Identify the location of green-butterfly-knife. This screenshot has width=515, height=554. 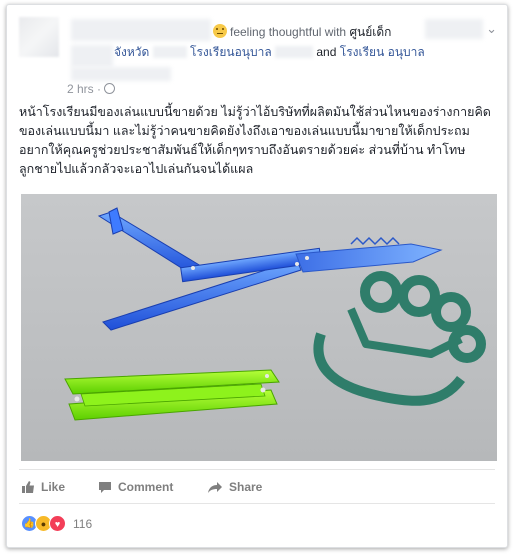
(172, 395).